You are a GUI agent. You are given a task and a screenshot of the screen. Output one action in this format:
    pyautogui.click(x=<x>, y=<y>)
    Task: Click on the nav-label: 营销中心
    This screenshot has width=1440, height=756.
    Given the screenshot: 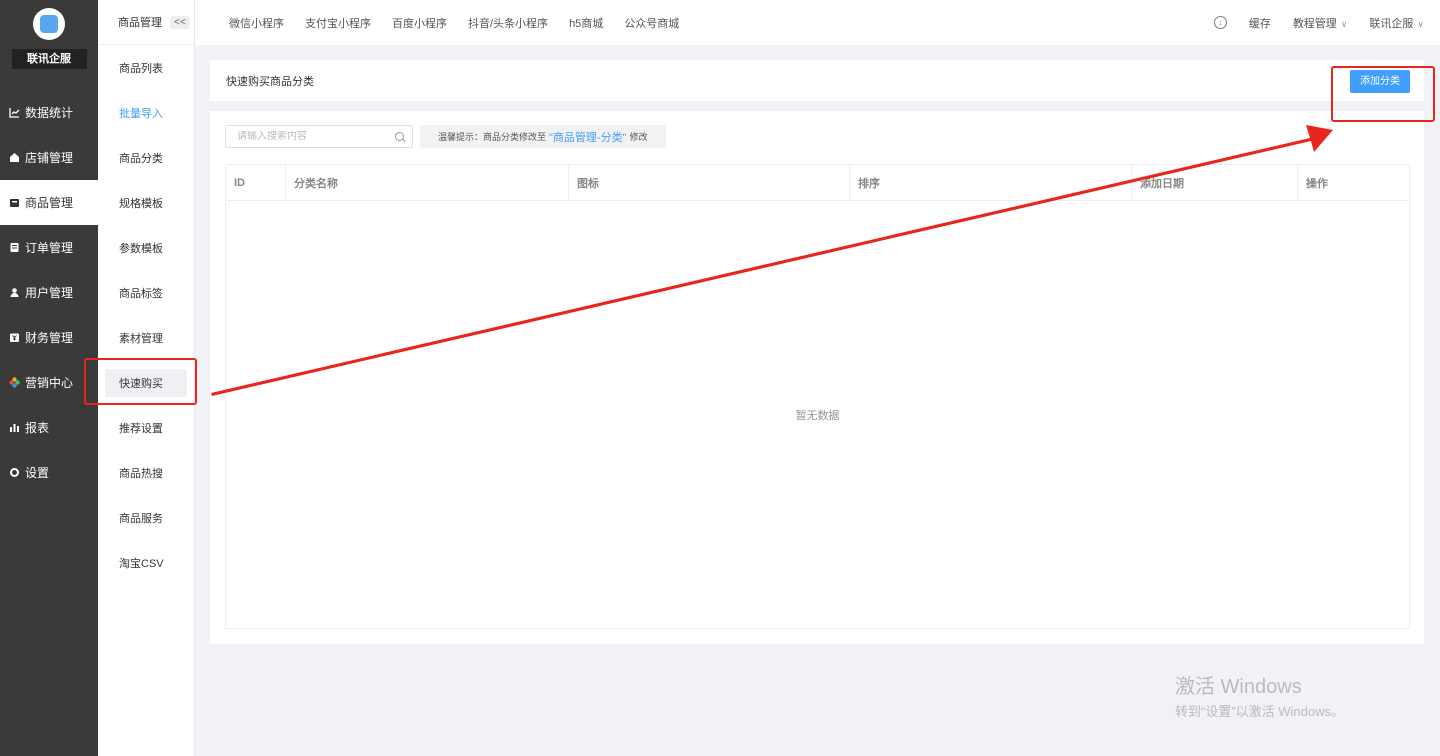 What is the action you would take?
    pyautogui.click(x=49, y=383)
    